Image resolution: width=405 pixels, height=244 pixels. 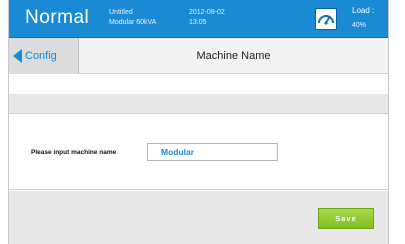 I want to click on nav-bar: Config Machine Name, so click(x=198, y=56).